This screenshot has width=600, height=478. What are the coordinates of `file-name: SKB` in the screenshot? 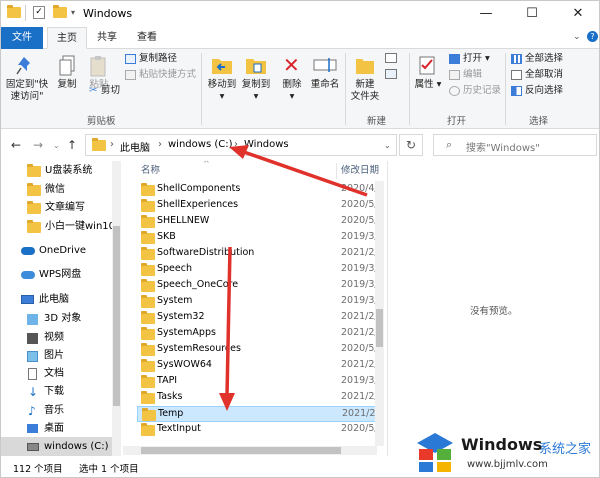 It's located at (166, 236).